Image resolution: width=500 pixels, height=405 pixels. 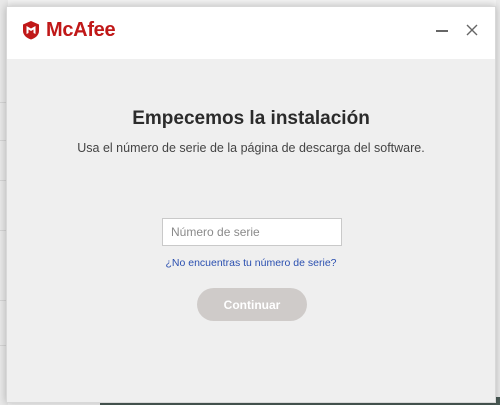 What do you see at coordinates (251, 263) in the screenshot?
I see `find-serial-link: ¿No encuentras tu número de serie?` at bounding box center [251, 263].